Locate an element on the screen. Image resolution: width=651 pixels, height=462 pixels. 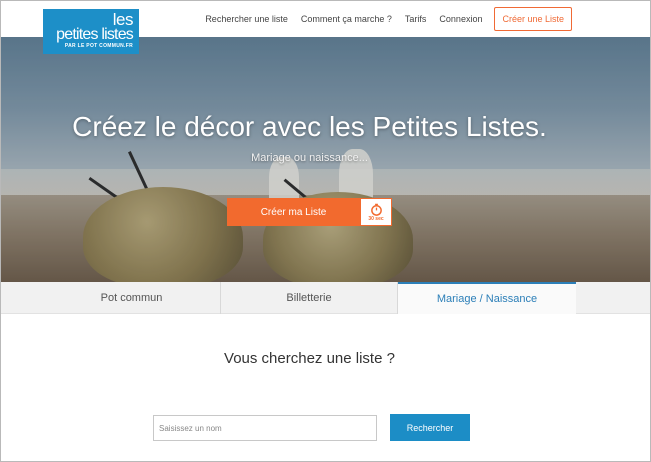
nav-search-list: Rechercher une liste is located at coordinates (246, 19).